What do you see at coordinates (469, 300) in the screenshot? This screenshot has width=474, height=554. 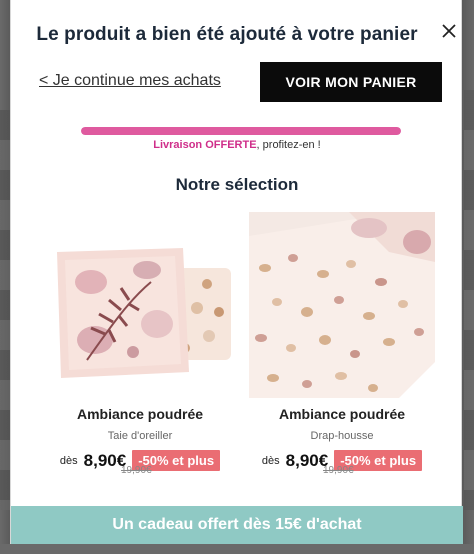 I see `backdrop-edge-right` at bounding box center [469, 300].